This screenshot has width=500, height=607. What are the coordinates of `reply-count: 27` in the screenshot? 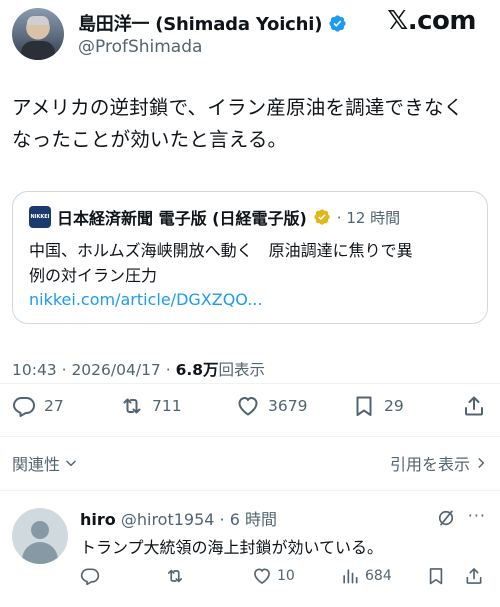 It's located at (54, 406).